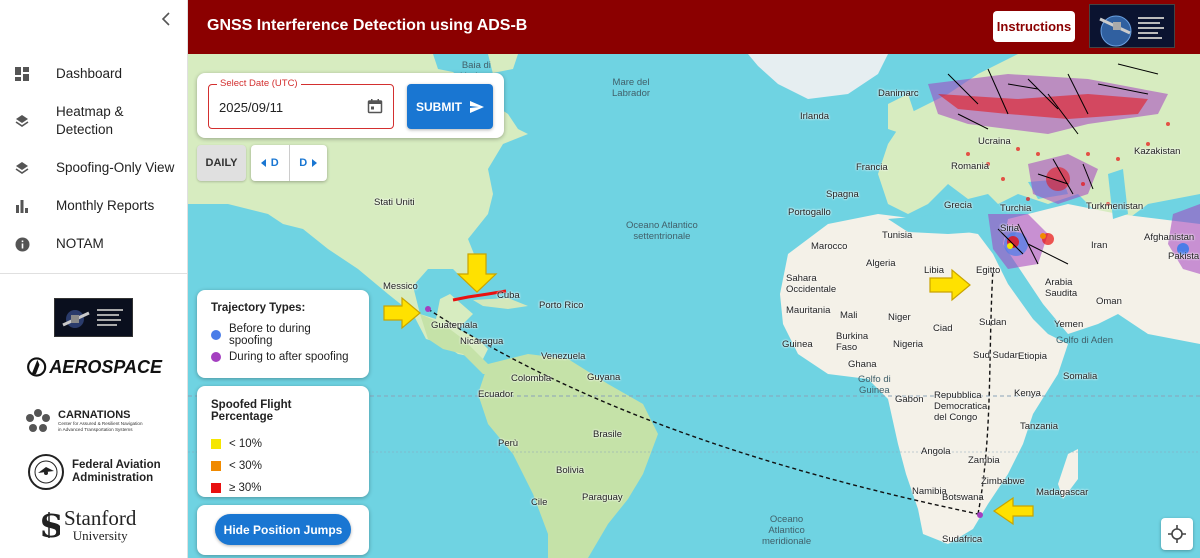 The width and height of the screenshot is (1200, 558). What do you see at coordinates (216, 444) in the screenshot?
I see `yellow-swatch-icon` at bounding box center [216, 444].